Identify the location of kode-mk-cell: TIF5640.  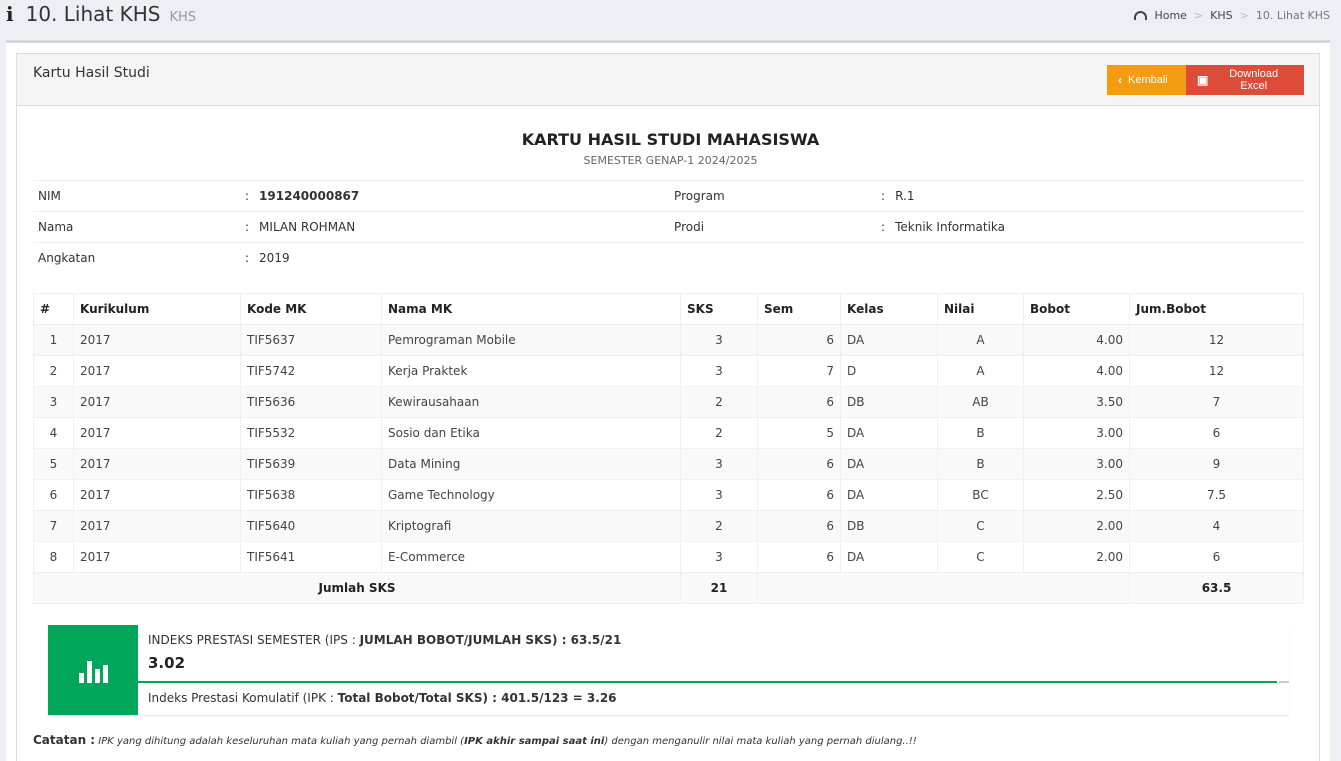
(311, 526).